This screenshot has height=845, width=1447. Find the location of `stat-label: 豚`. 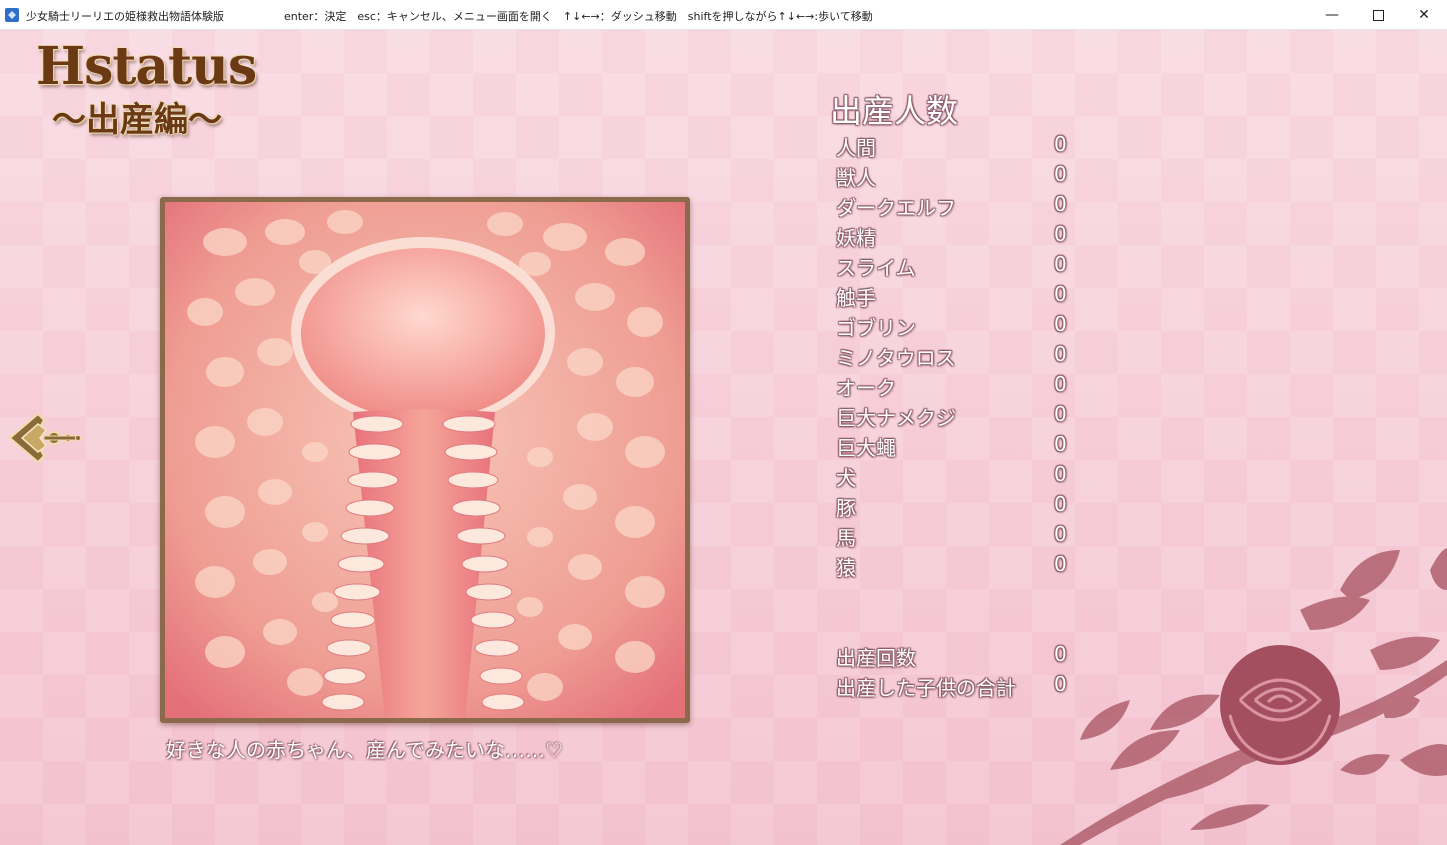

stat-label: 豚 is located at coordinates (846, 508).